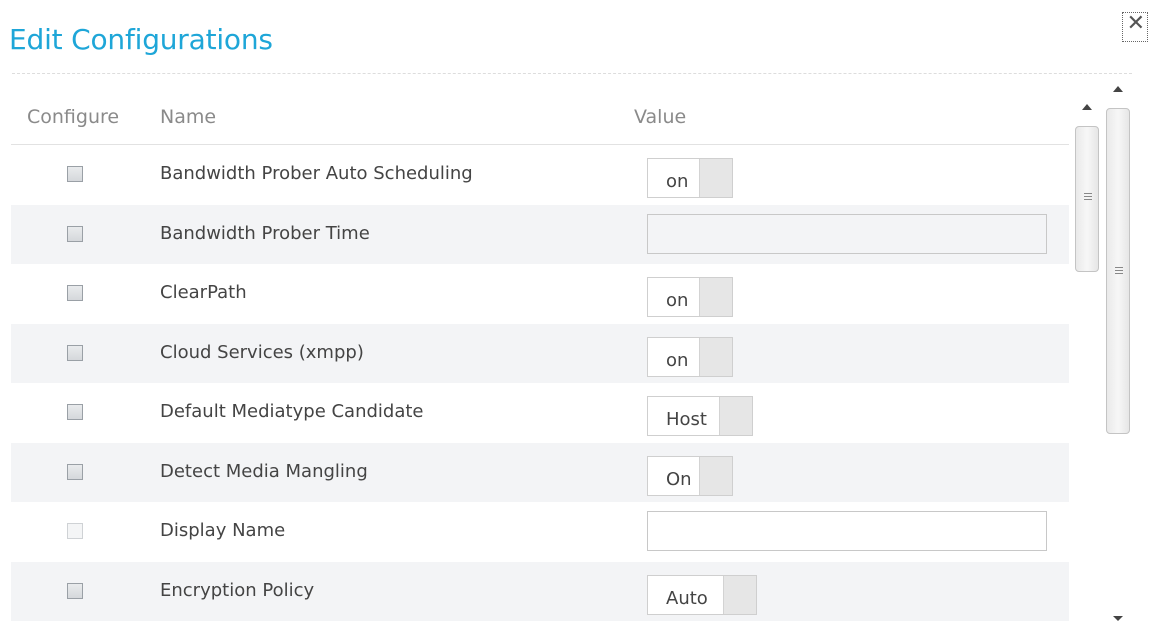  What do you see at coordinates (540, 175) in the screenshot?
I see `table-row: Bandwidth Prober Auto Scheduling on` at bounding box center [540, 175].